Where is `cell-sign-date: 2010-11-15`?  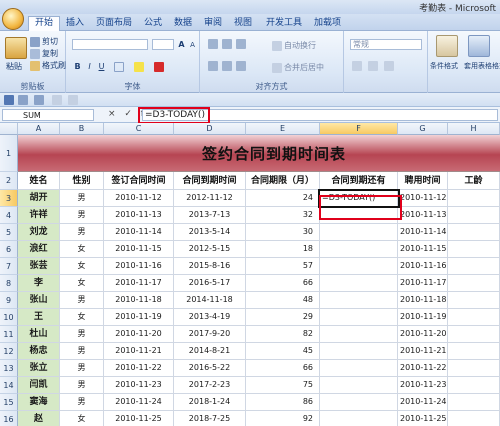 cell-sign-date: 2010-11-15 is located at coordinates (139, 249).